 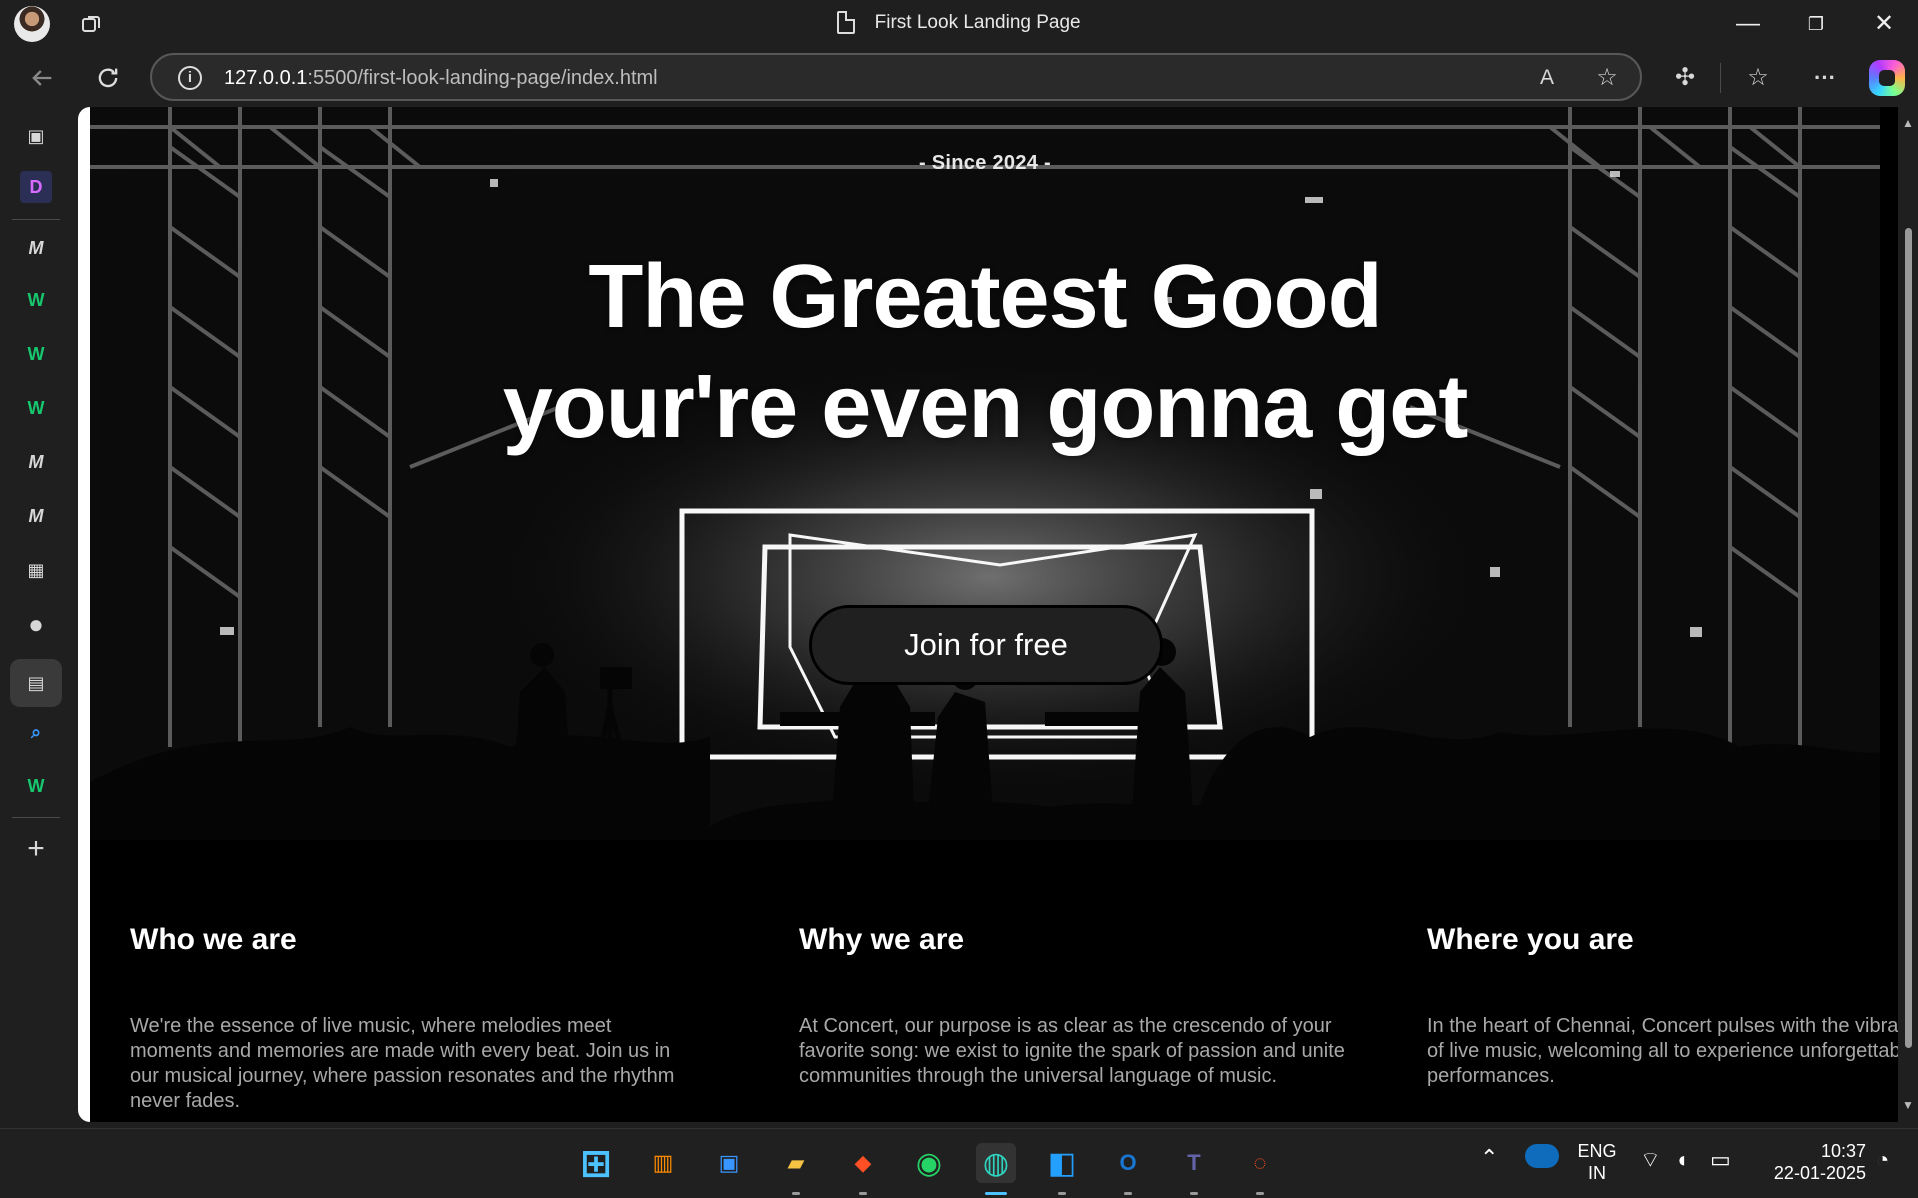 I want to click on clock-time: 10:37, so click(x=1843, y=1151).